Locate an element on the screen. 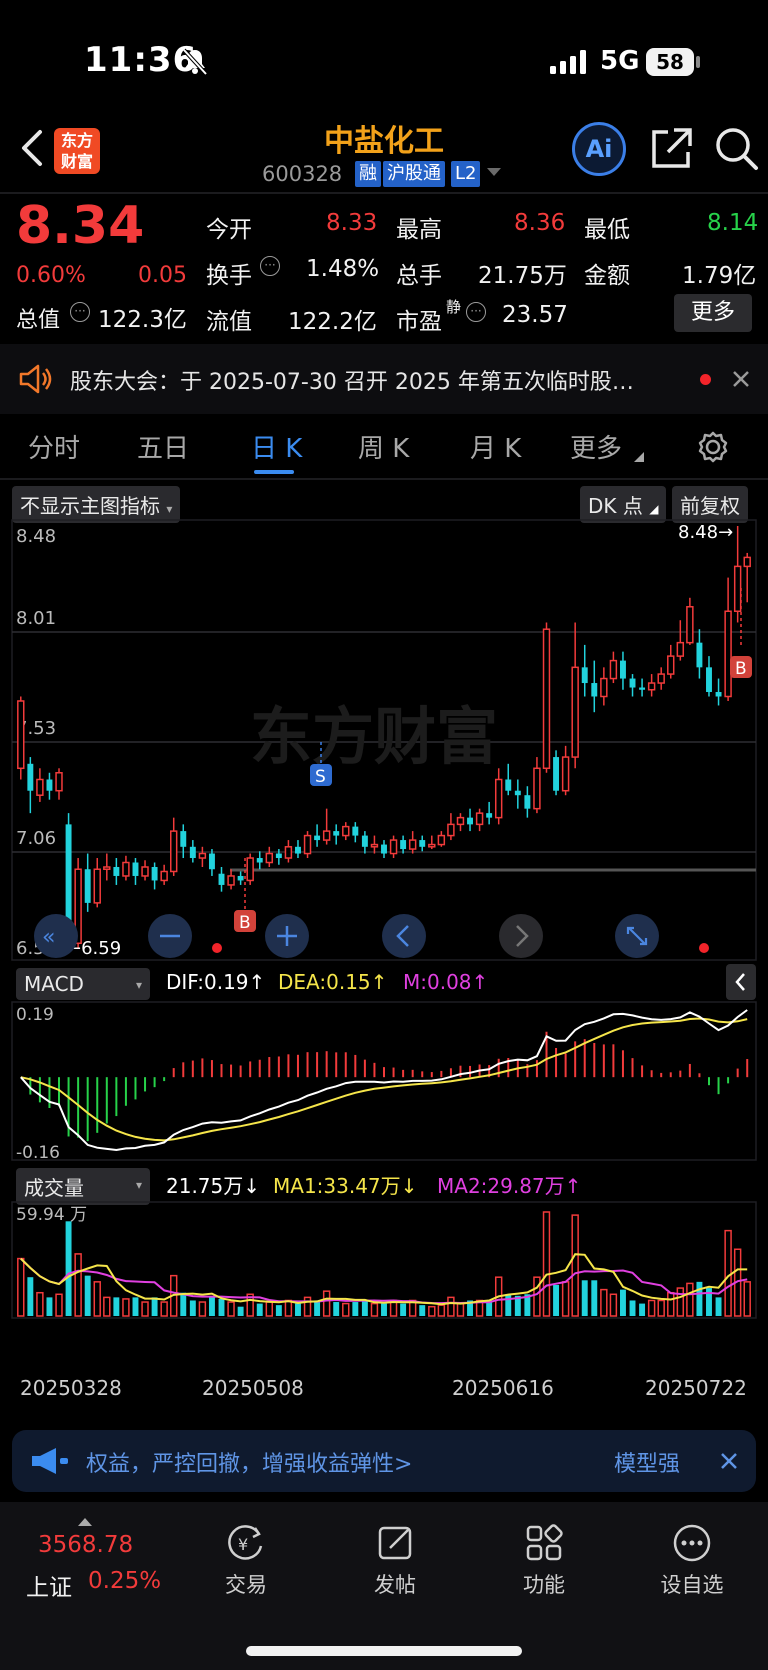  nav-trade: ¥ 交易 is located at coordinates (246, 1560).